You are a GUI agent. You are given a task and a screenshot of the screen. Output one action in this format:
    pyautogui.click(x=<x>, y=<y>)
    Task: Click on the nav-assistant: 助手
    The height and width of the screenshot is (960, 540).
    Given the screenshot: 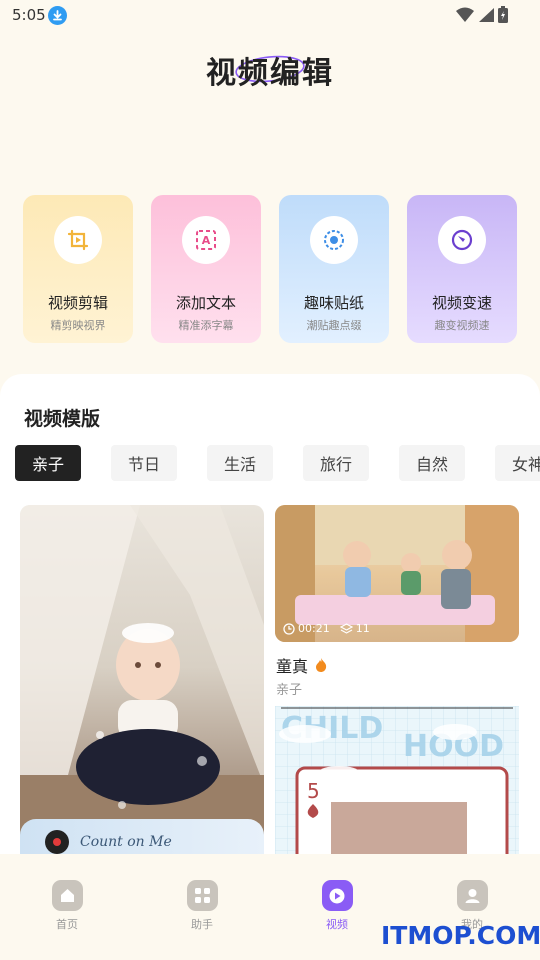 What is the action you would take?
    pyautogui.click(x=202, y=906)
    